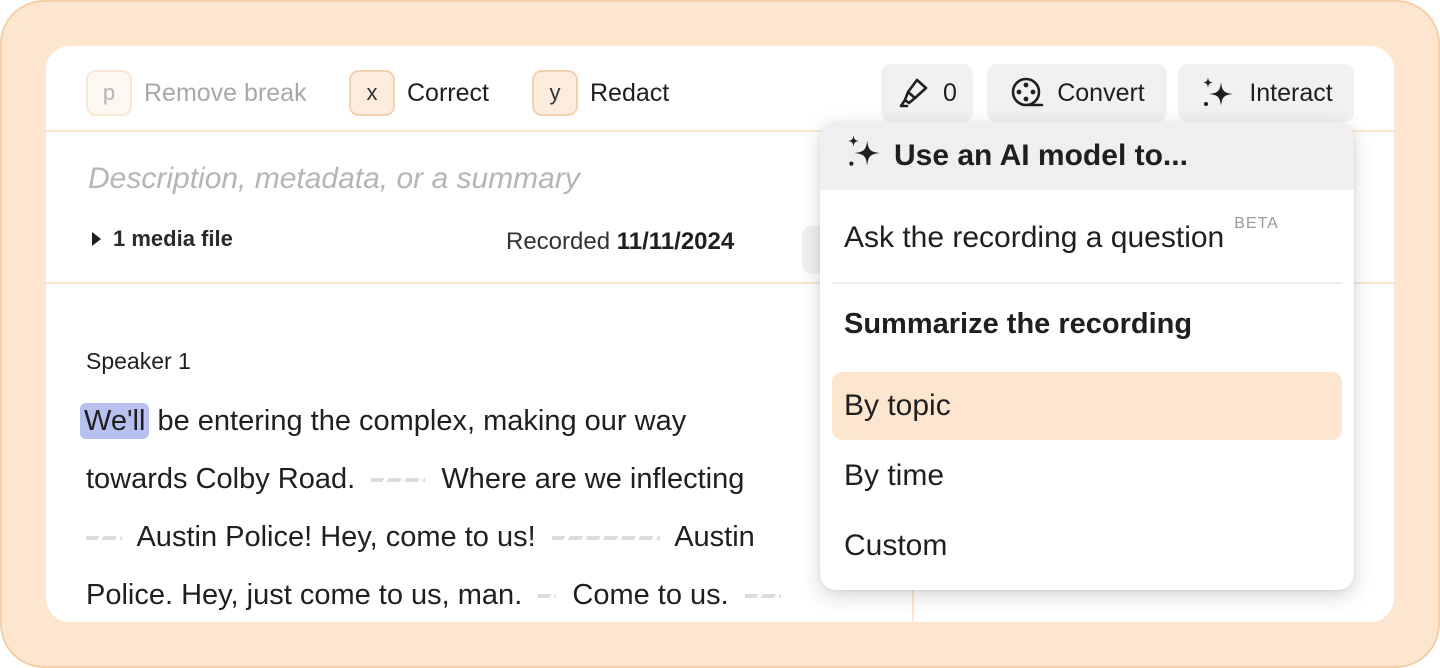 The image size is (1440, 668). I want to click on ask-question-label: Ask the recording a question, so click(1034, 237).